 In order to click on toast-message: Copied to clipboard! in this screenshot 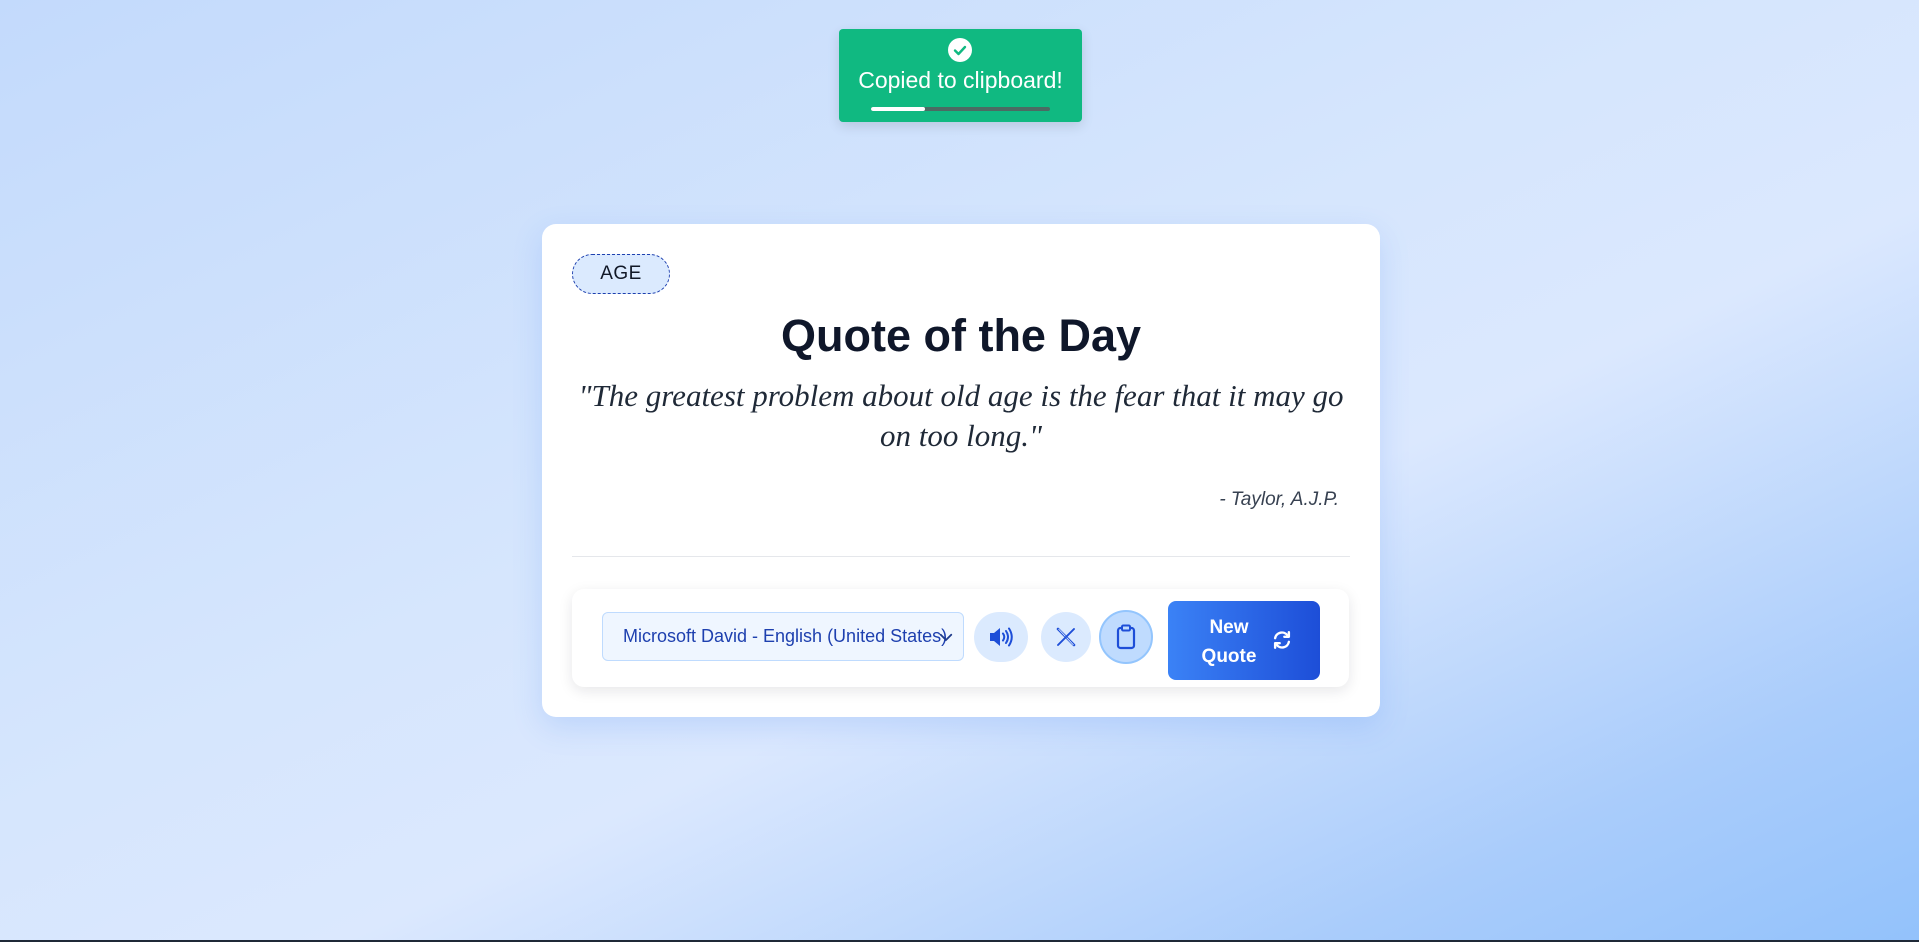, I will do `click(960, 80)`.